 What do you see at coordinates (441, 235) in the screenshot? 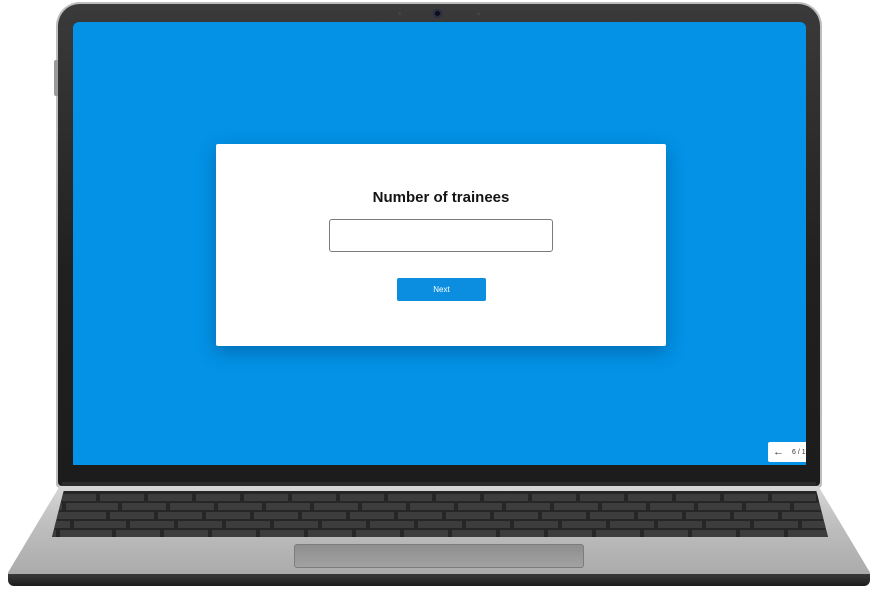
I see `trainees-count-input` at bounding box center [441, 235].